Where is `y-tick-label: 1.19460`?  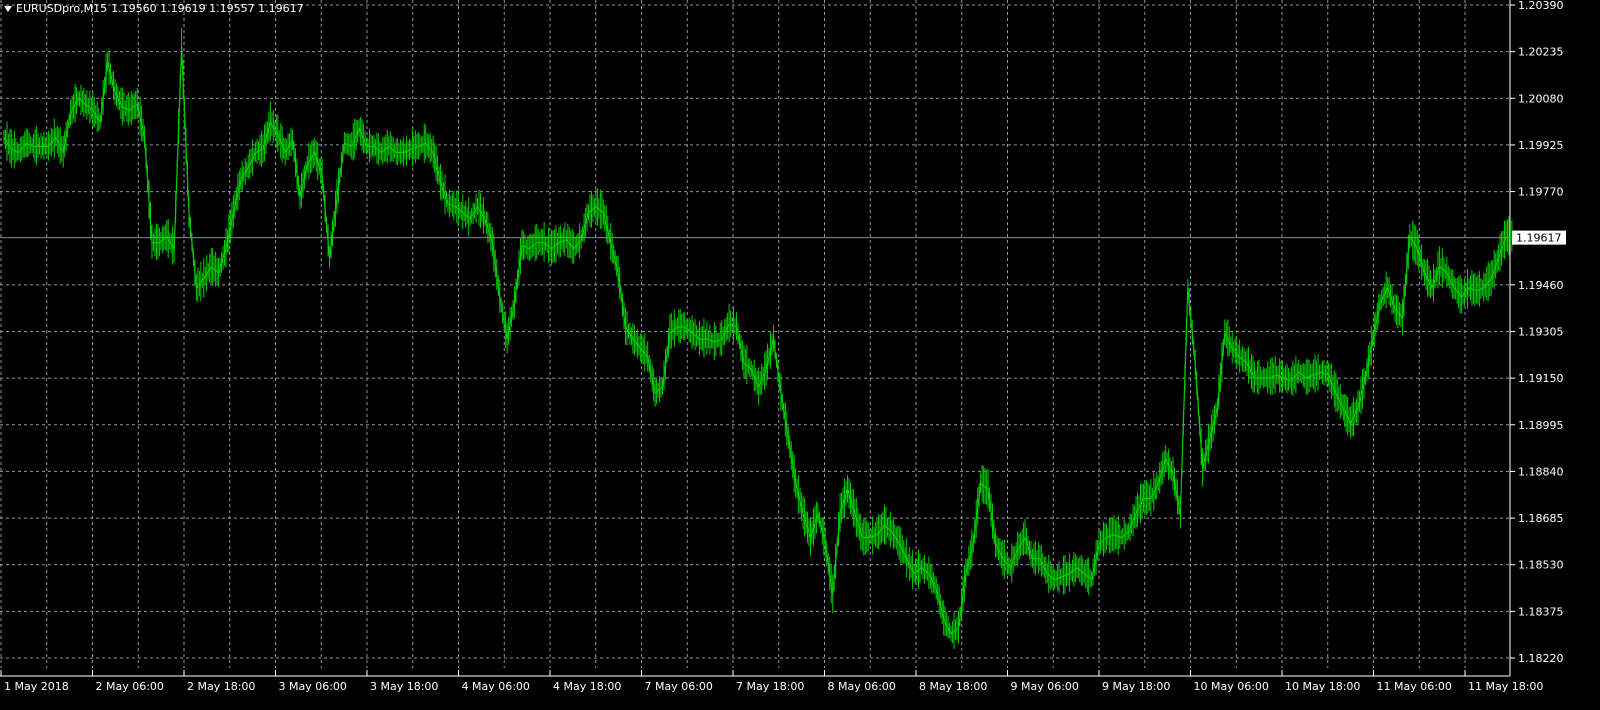 y-tick-label: 1.19460 is located at coordinates (1541, 285).